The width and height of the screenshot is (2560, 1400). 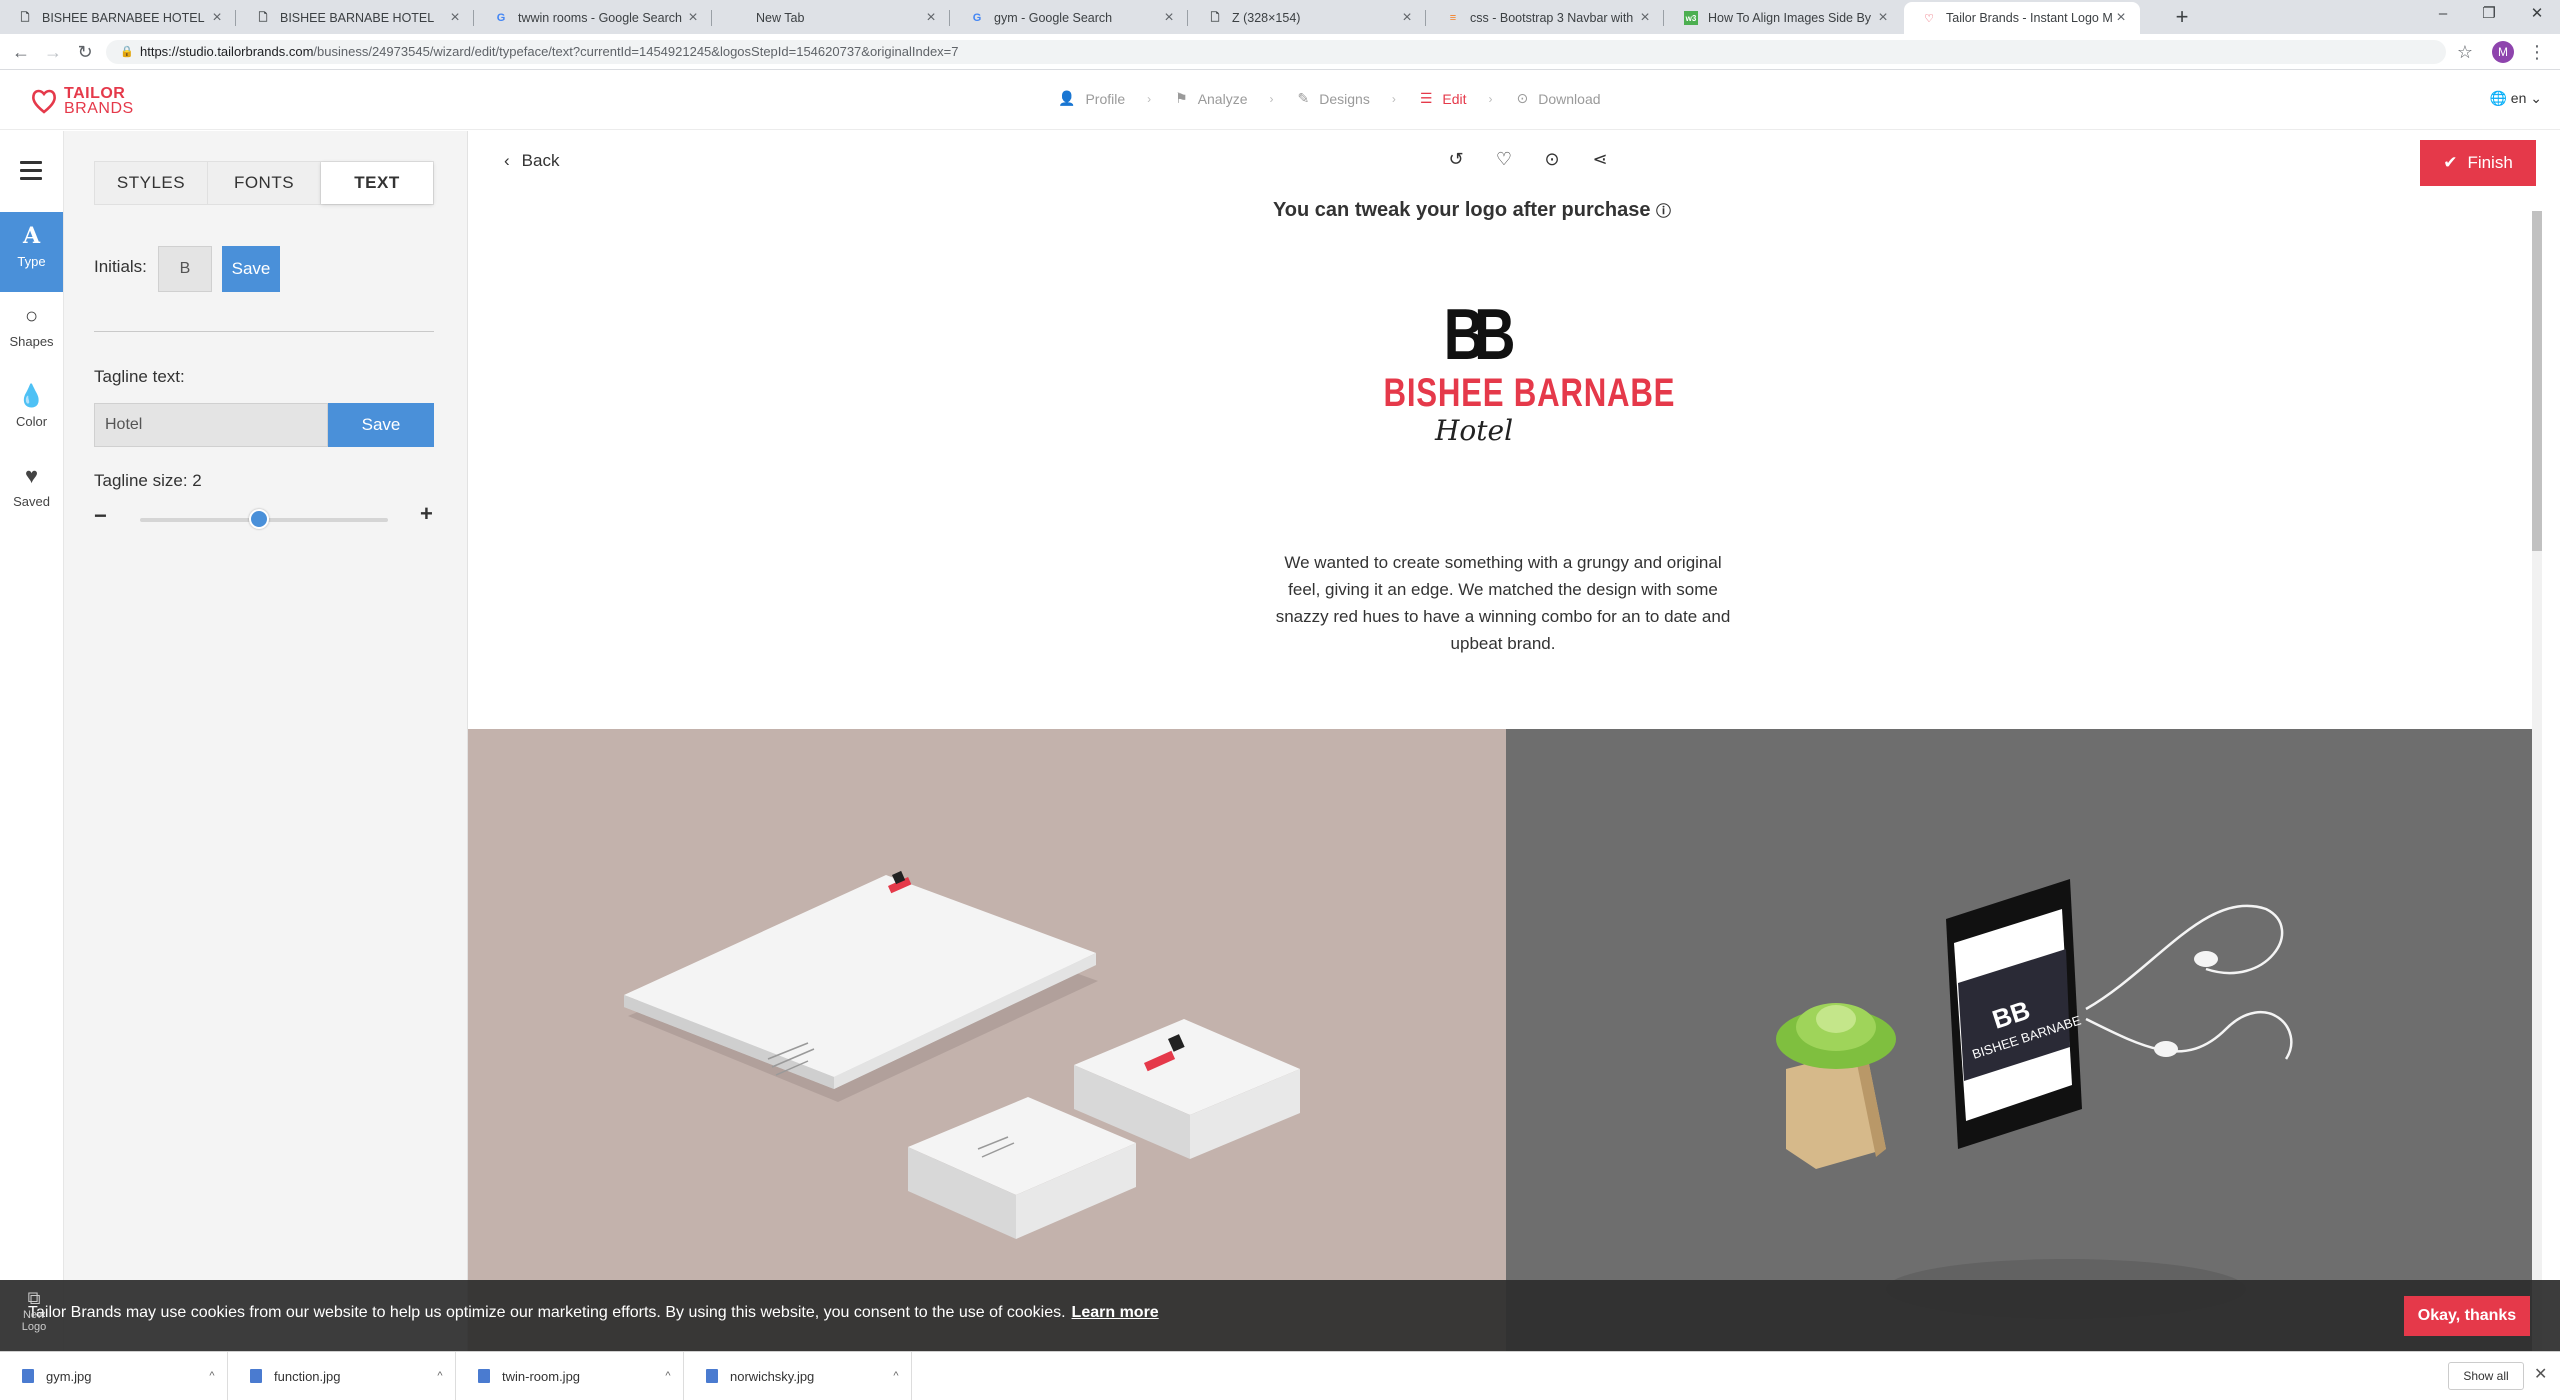 What do you see at coordinates (772, 1376) in the screenshot?
I see `download-name: norwichsky.jpg` at bounding box center [772, 1376].